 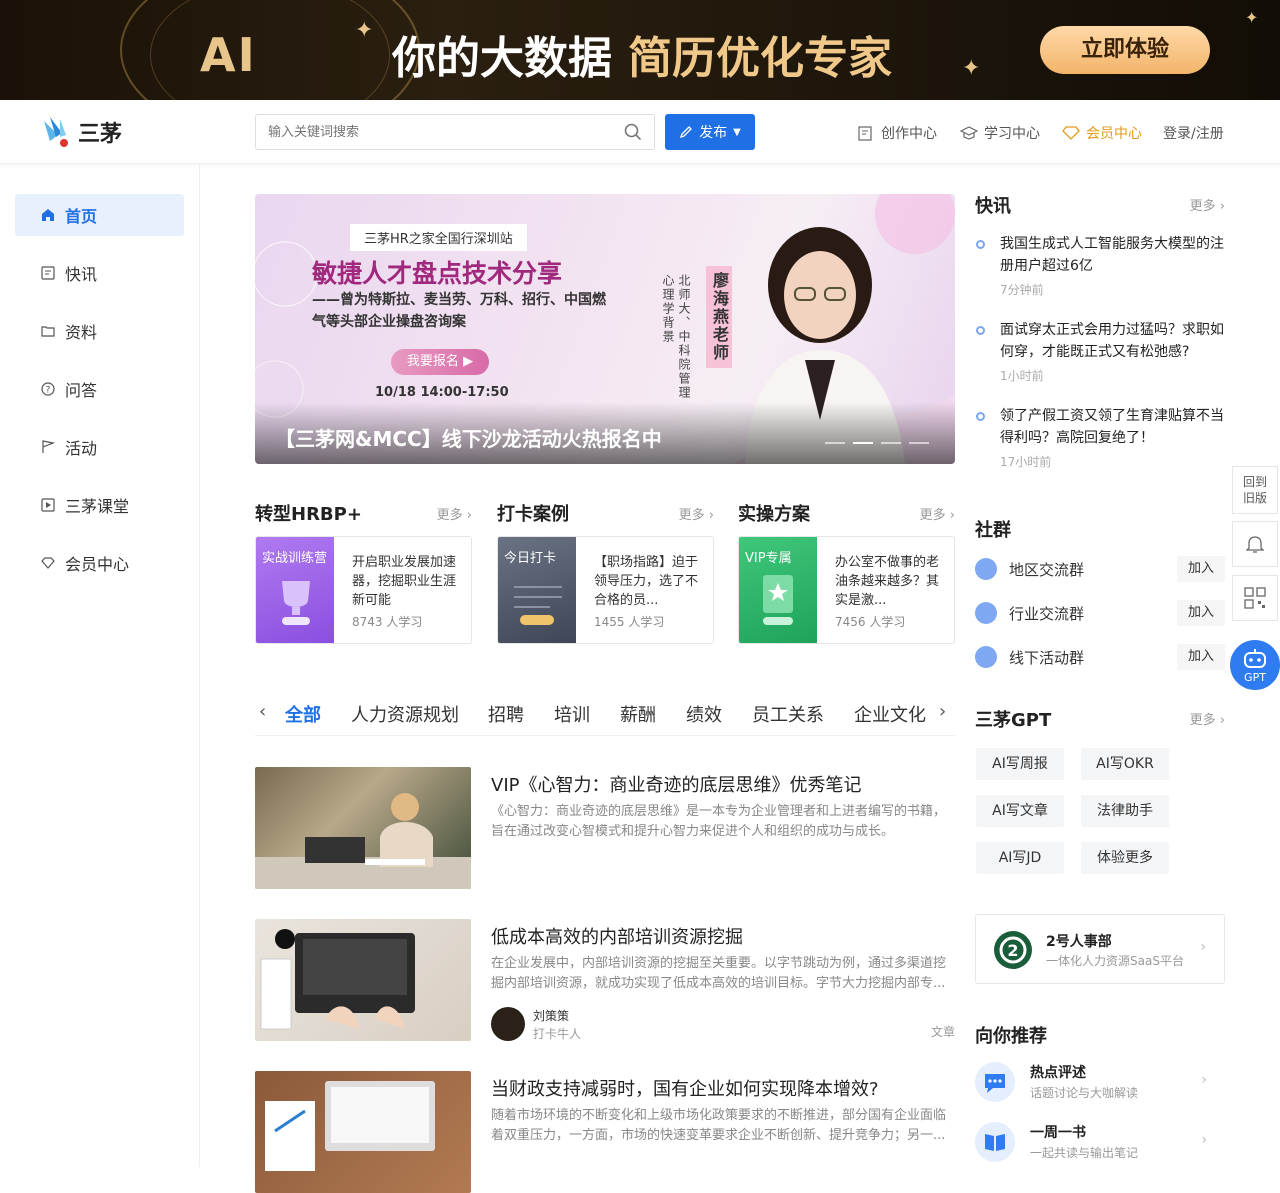 I want to click on sidebar-item-activity: 活动, so click(x=99, y=447).